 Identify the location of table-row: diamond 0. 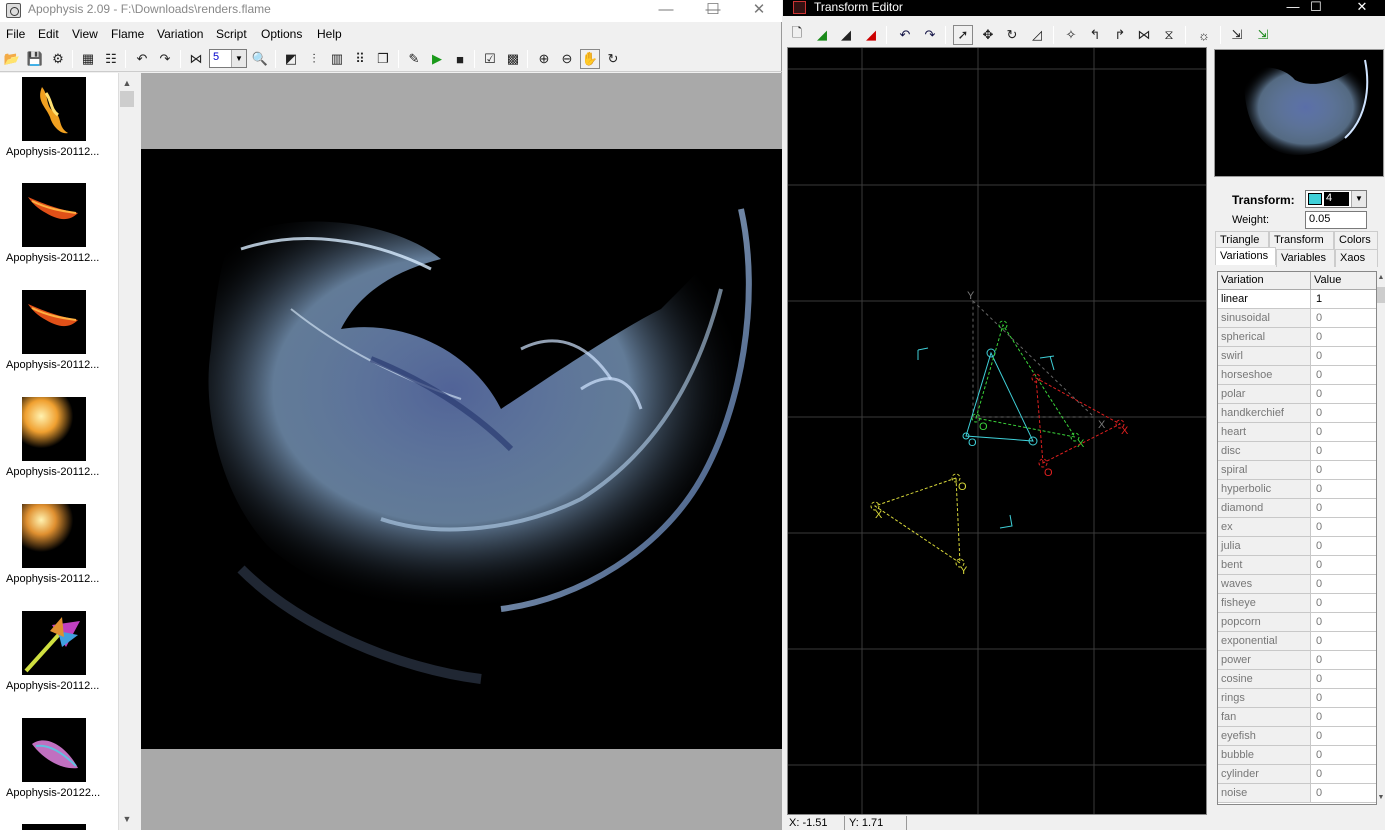
(1297, 508).